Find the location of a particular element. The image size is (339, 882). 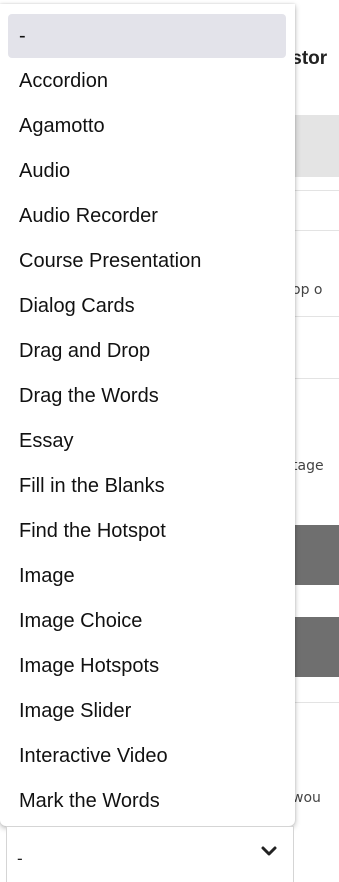

dropdown-option: Image Choice is located at coordinates (147, 621).